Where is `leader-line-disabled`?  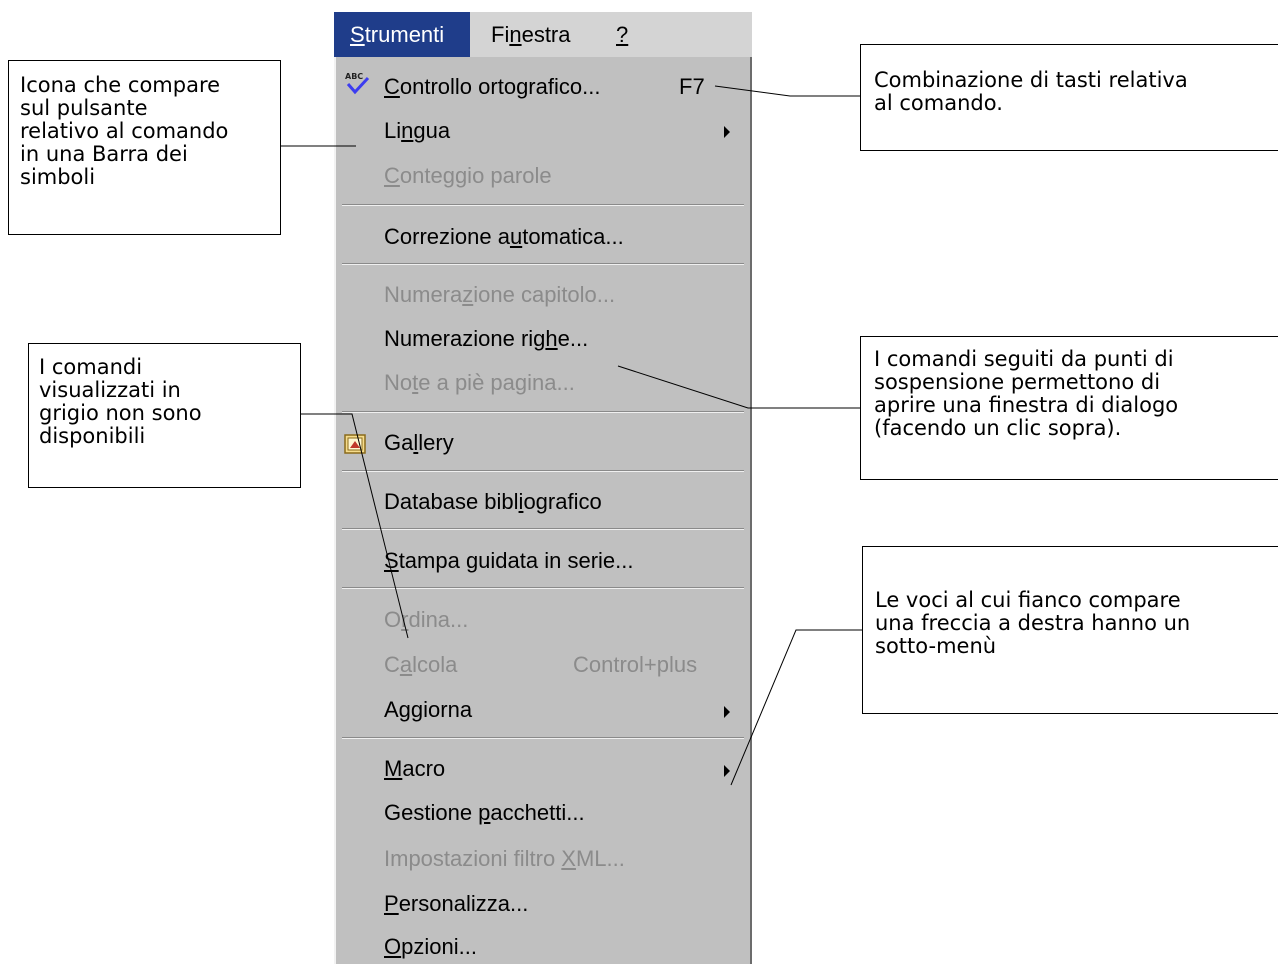
leader-line-disabled is located at coordinates (355, 526).